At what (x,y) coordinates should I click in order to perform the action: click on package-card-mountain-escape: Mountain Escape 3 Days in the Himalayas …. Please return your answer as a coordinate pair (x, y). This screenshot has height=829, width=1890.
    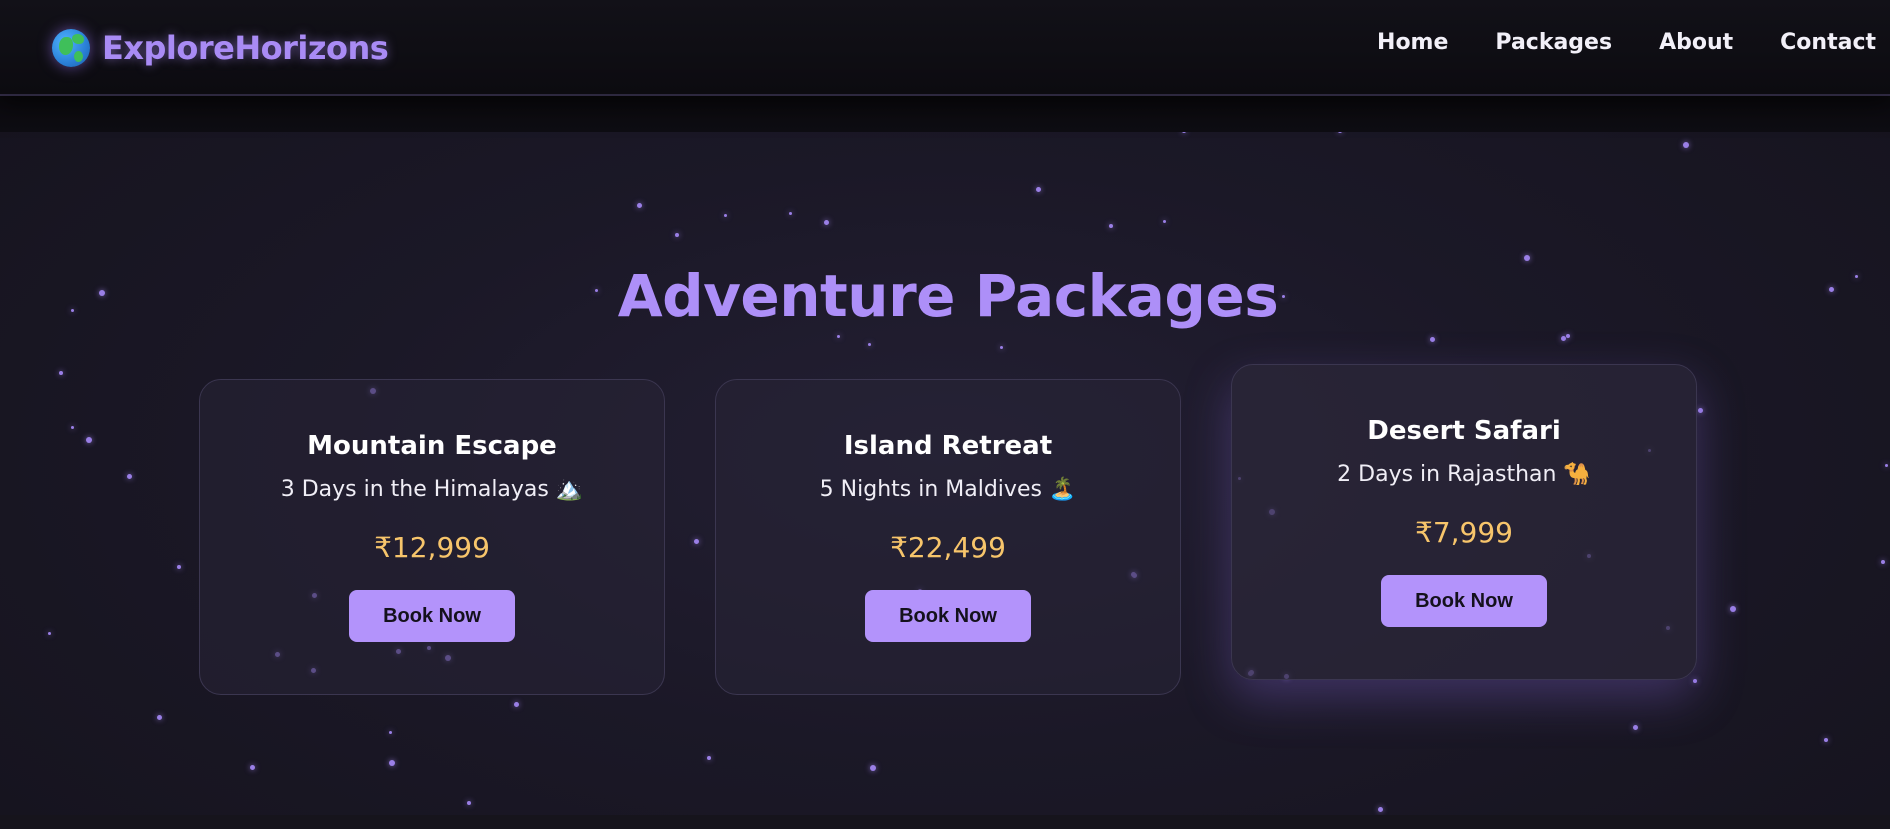
    Looking at the image, I should click on (432, 537).